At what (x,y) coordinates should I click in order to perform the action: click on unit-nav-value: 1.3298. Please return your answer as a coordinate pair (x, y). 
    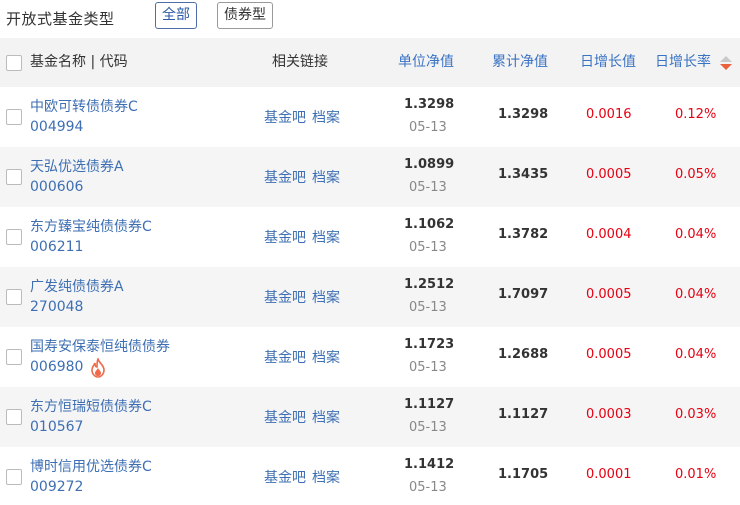
    Looking at the image, I should click on (429, 104).